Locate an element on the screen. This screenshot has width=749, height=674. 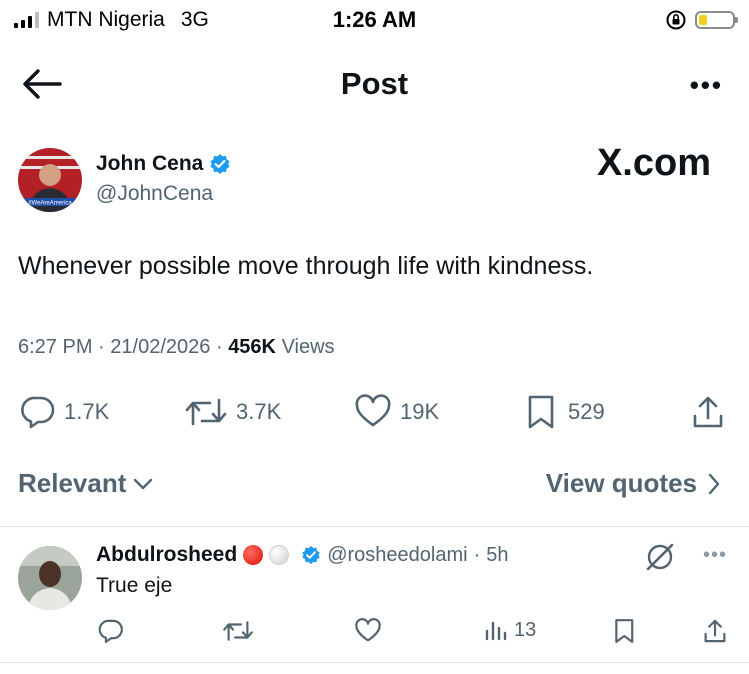
reply-views-button: 13 is located at coordinates (510, 630).